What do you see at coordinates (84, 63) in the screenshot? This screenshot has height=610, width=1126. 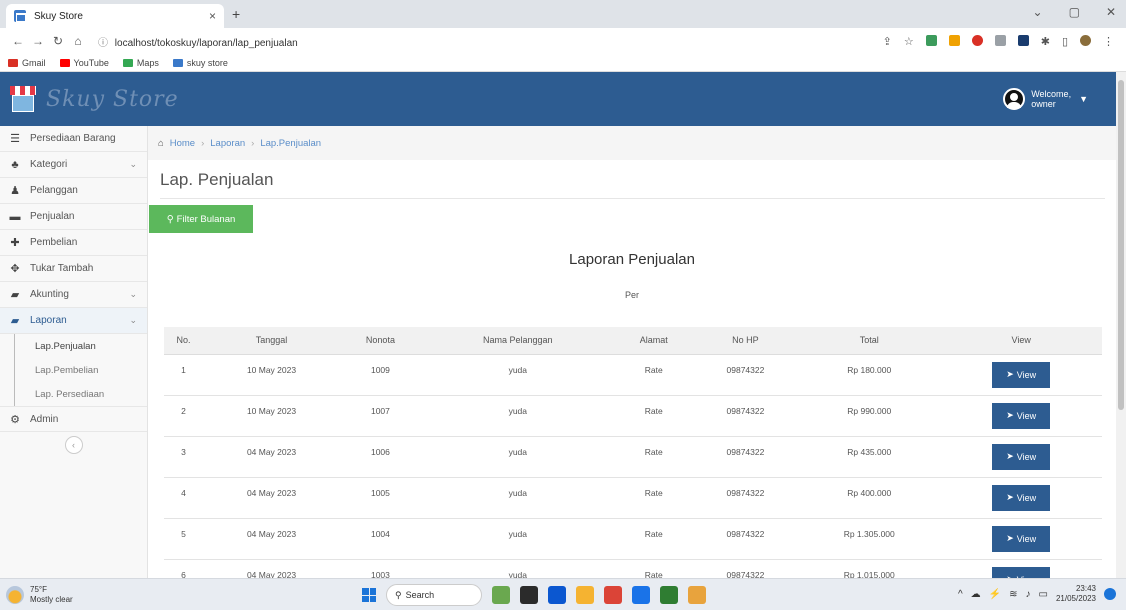 I see `bookmark-item: YouTube` at bounding box center [84, 63].